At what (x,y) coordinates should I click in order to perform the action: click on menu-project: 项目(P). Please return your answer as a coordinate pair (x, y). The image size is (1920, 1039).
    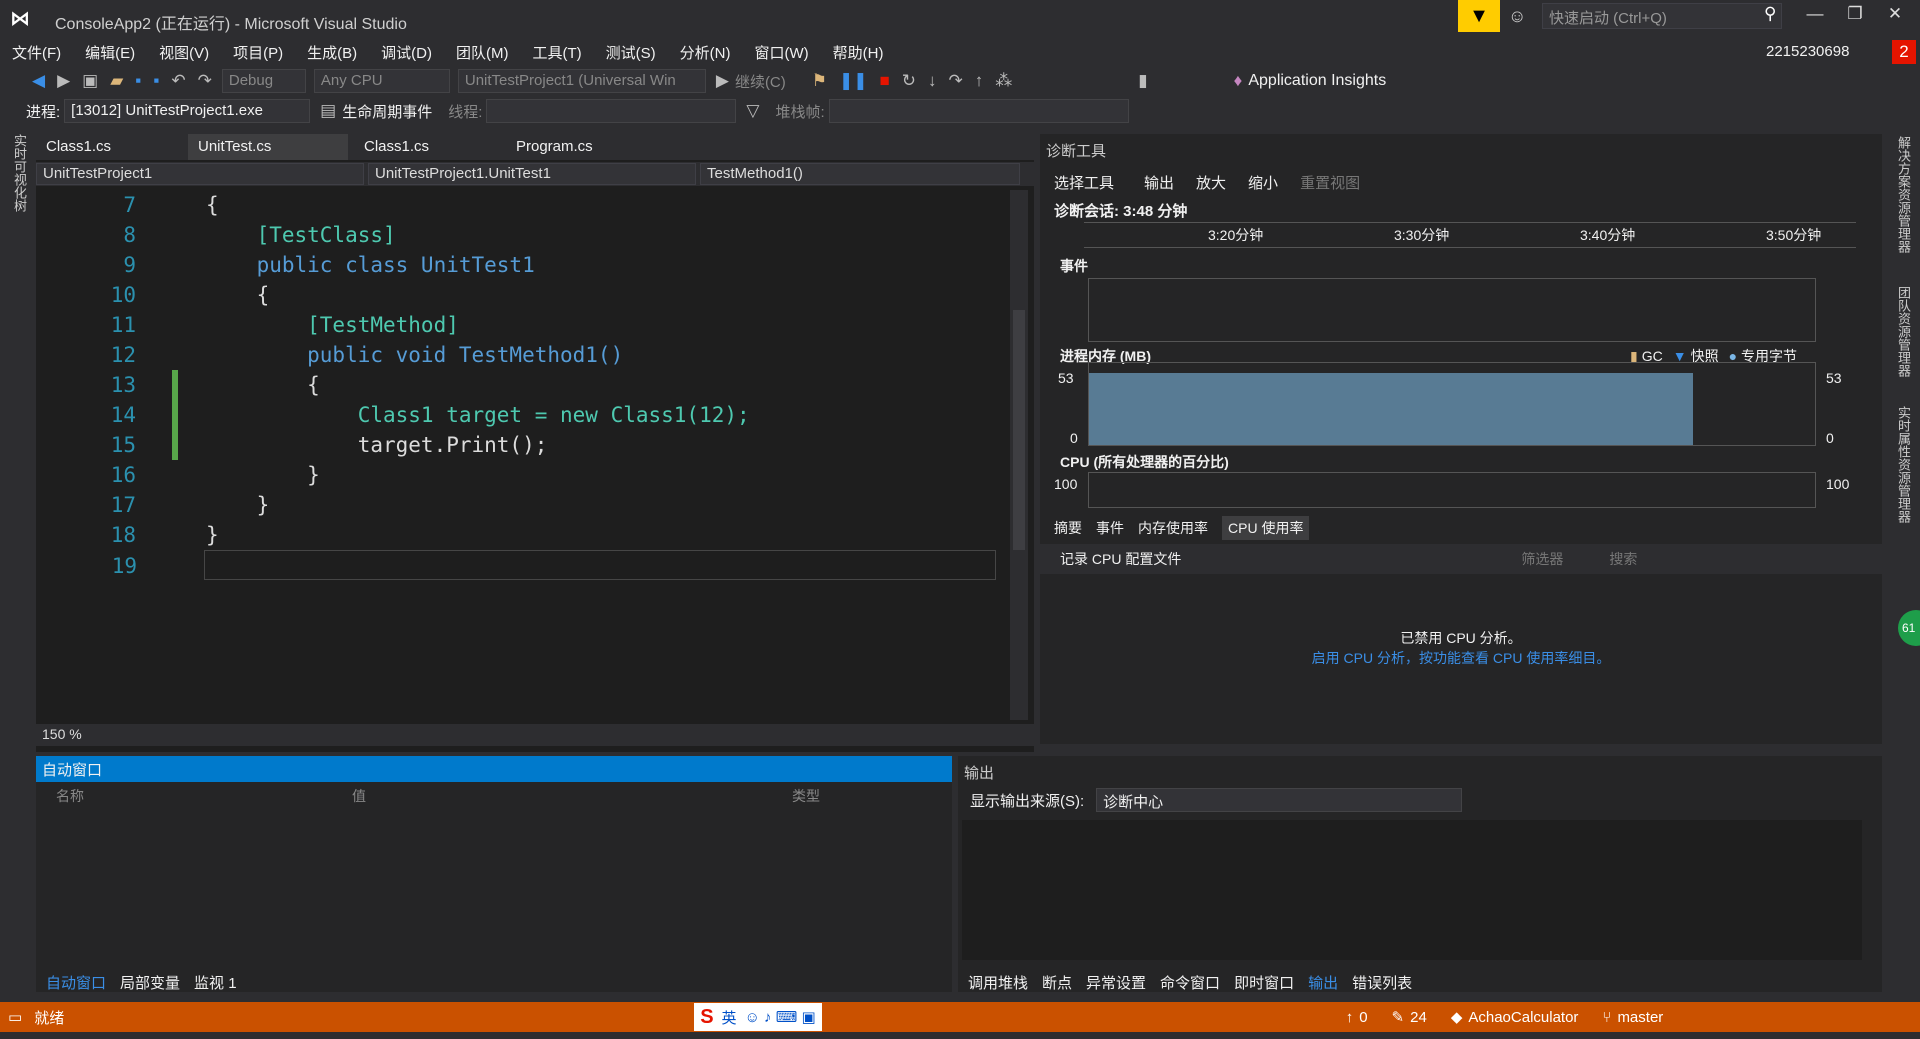
    Looking at the image, I should click on (258, 52).